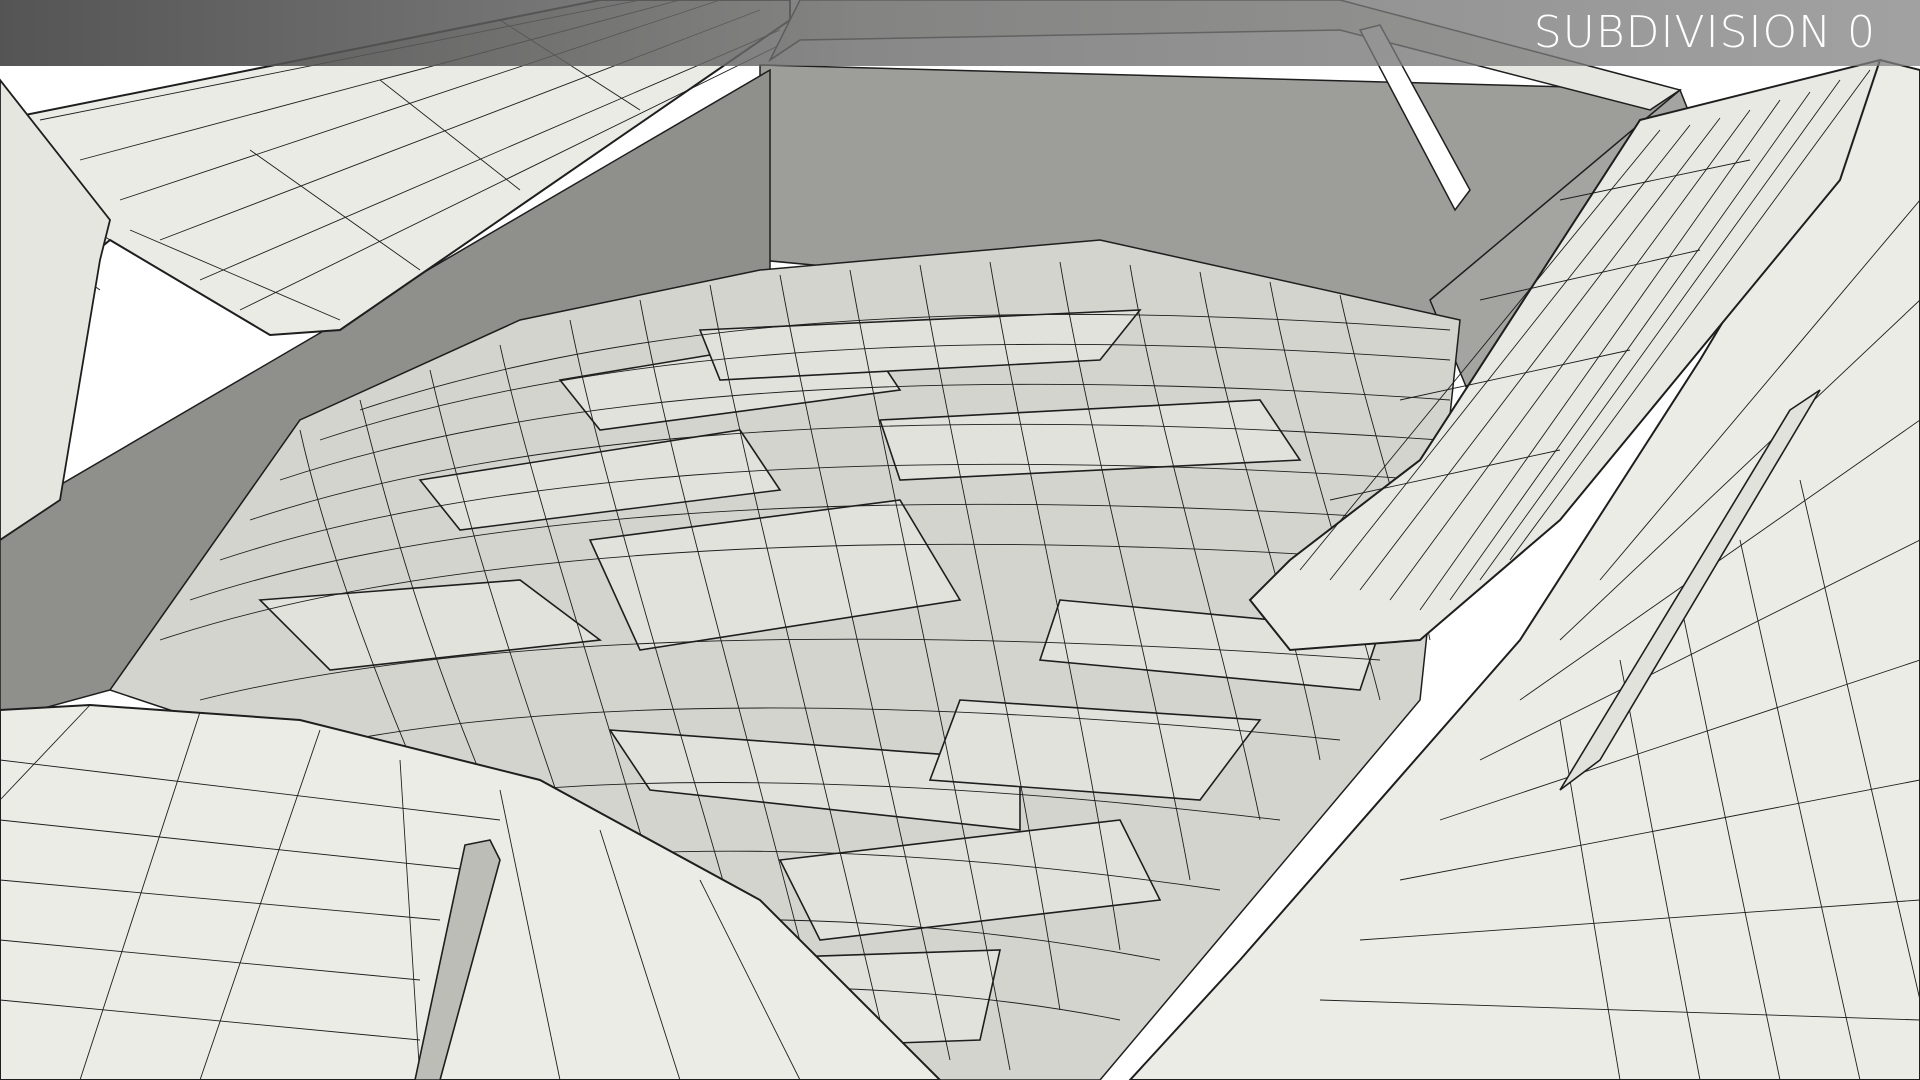 Image resolution: width=1920 pixels, height=1080 pixels. I want to click on subdivision-label: SUBDIVISION 0, so click(1704, 32).